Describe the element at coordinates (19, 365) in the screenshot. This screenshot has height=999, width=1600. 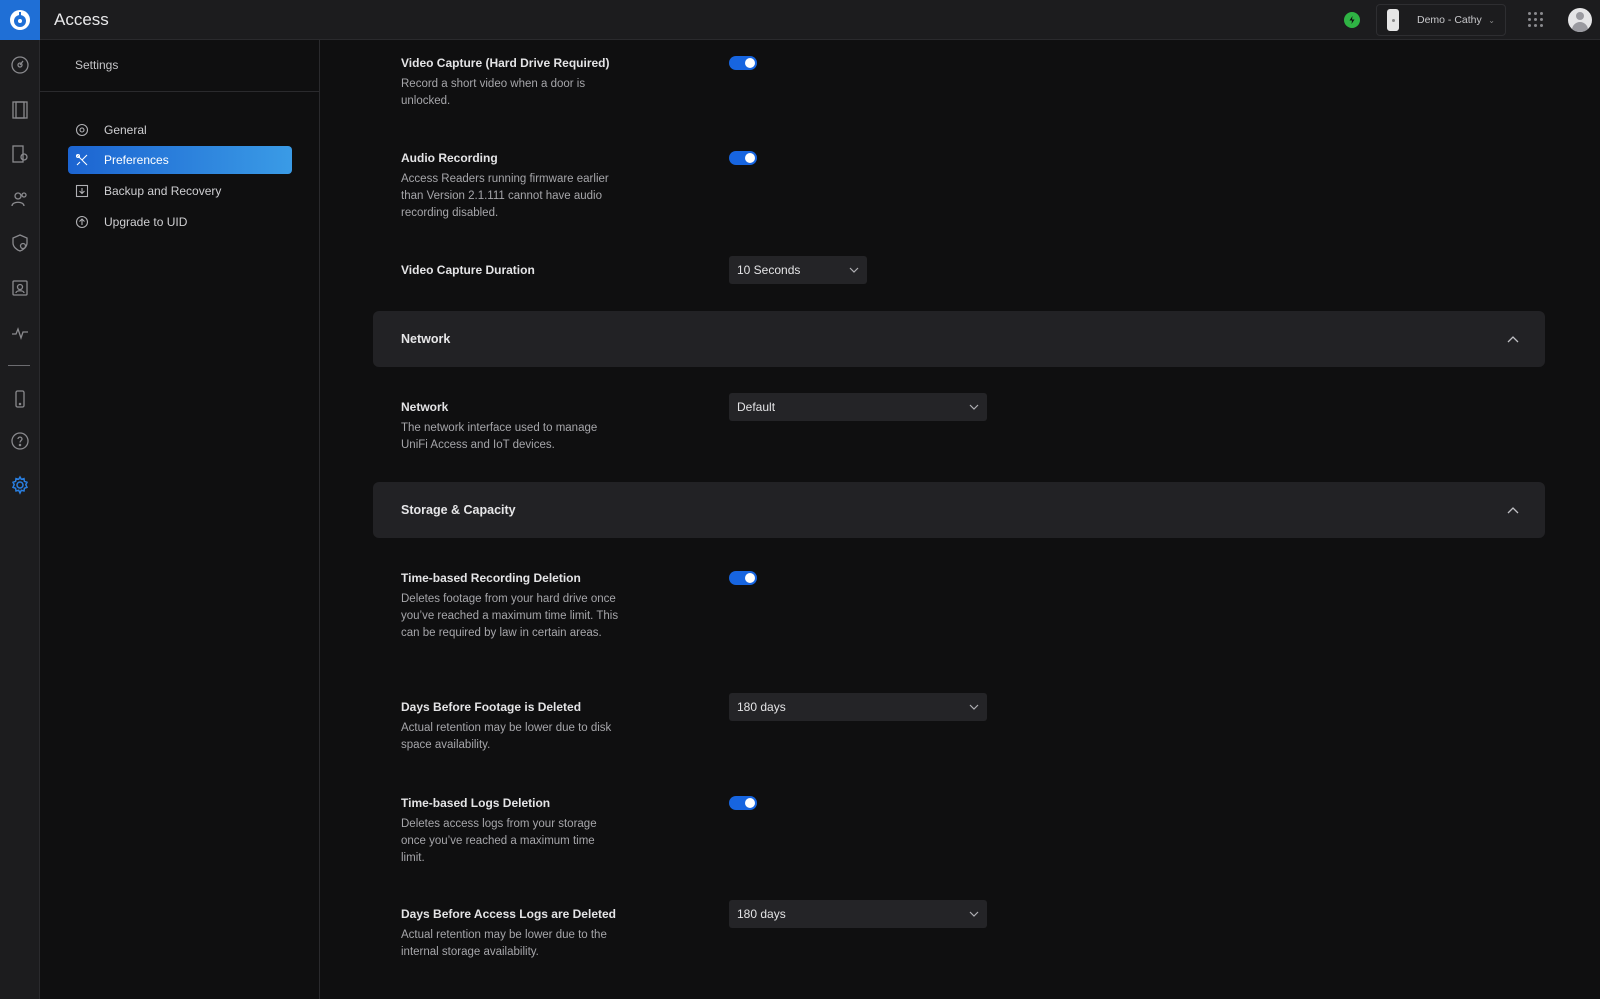
I see `rail-divider` at that location.